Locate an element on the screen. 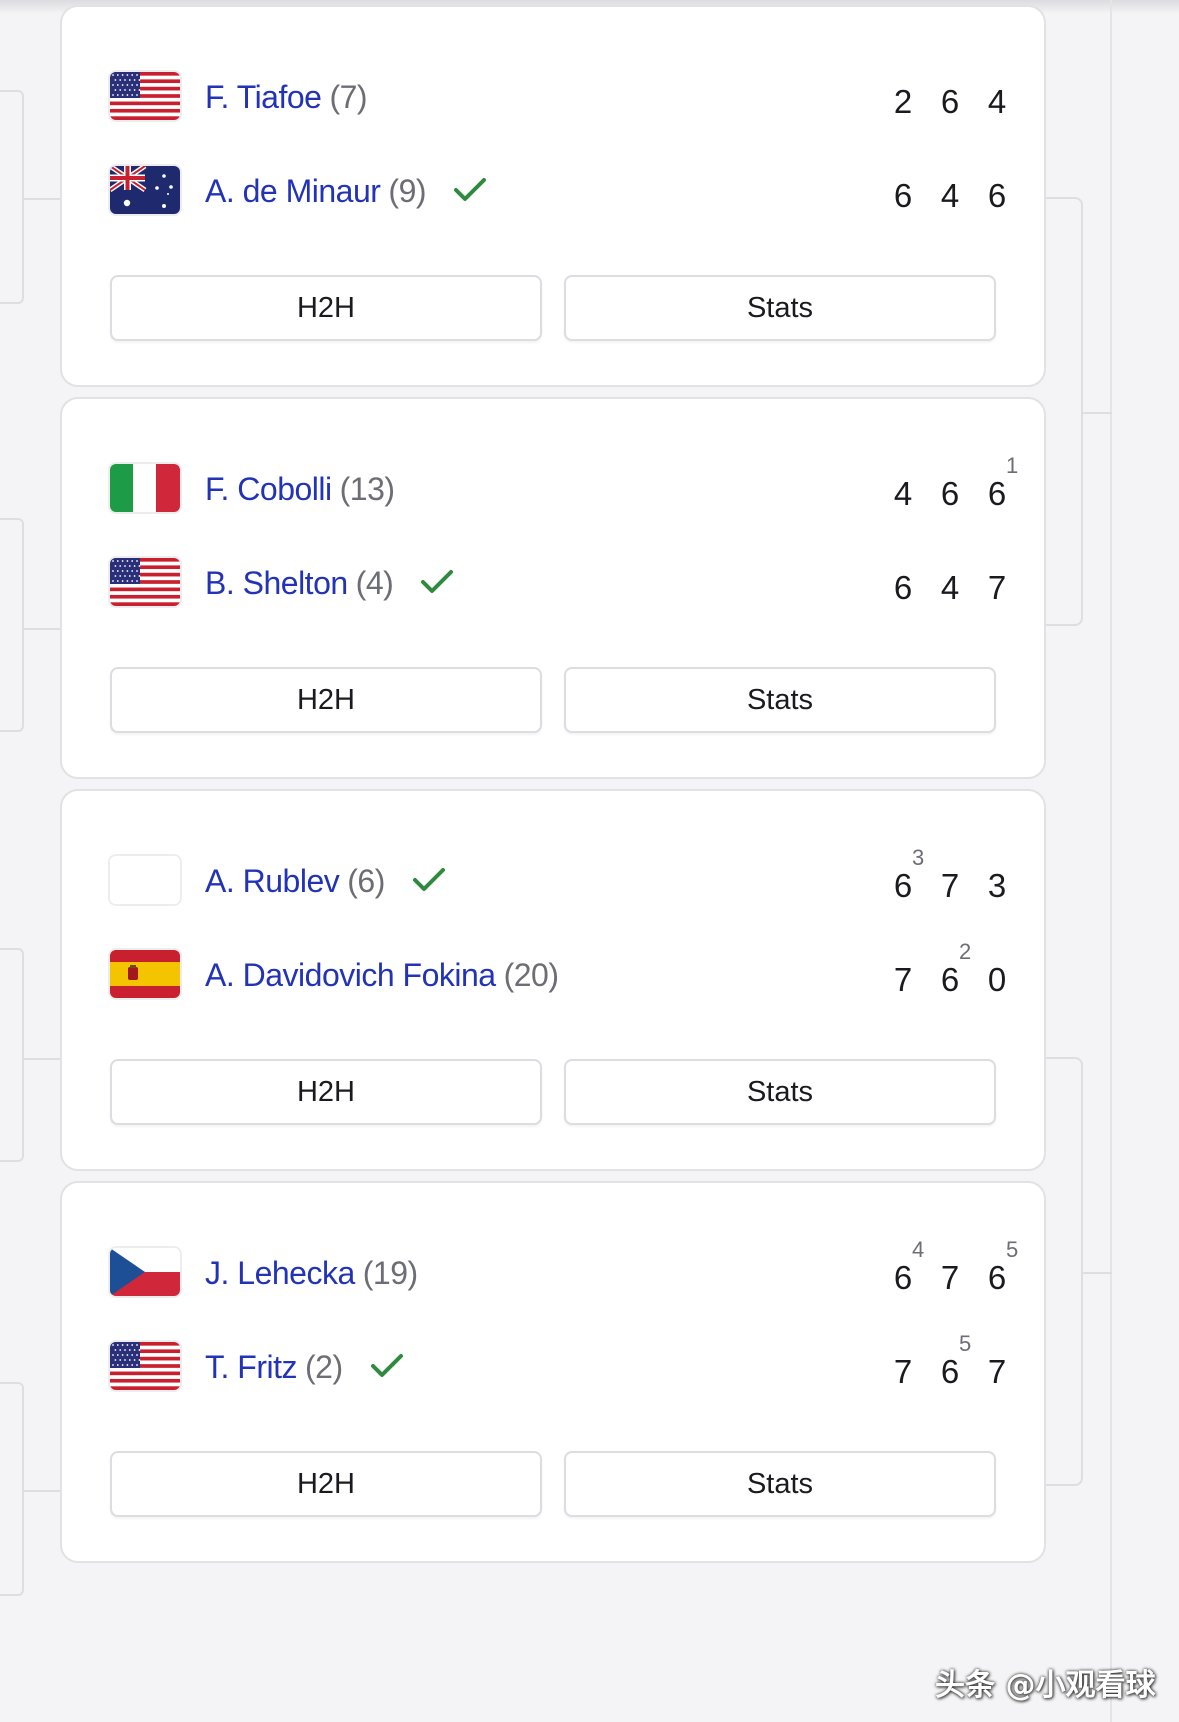 Image resolution: width=1179 pixels, height=1722 pixels. player-name-text: A. Rublev is located at coordinates (272, 881).